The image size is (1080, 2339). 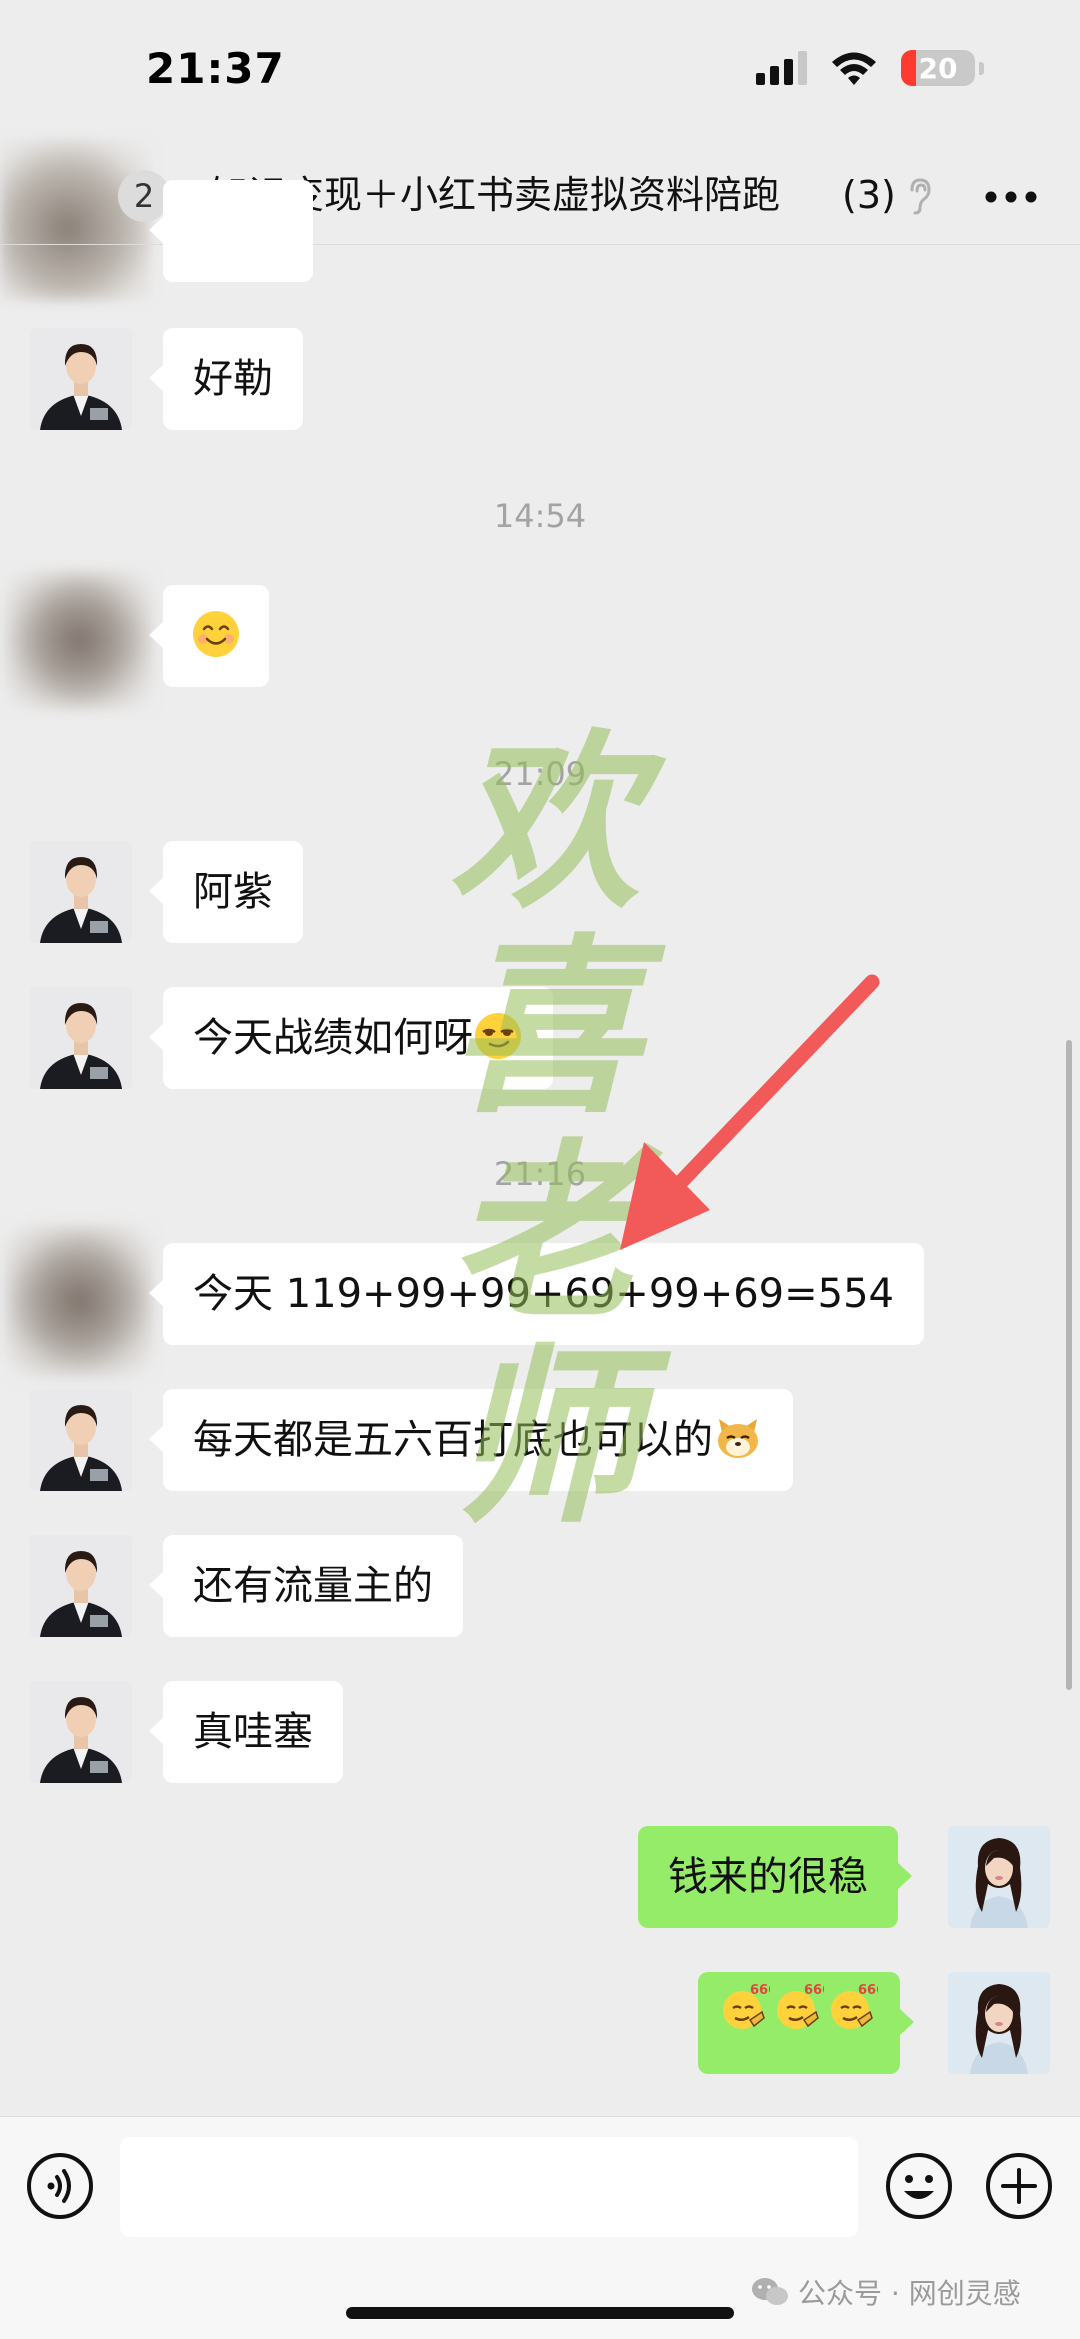 I want to click on message-bubble-emoji, so click(x=209, y=636).